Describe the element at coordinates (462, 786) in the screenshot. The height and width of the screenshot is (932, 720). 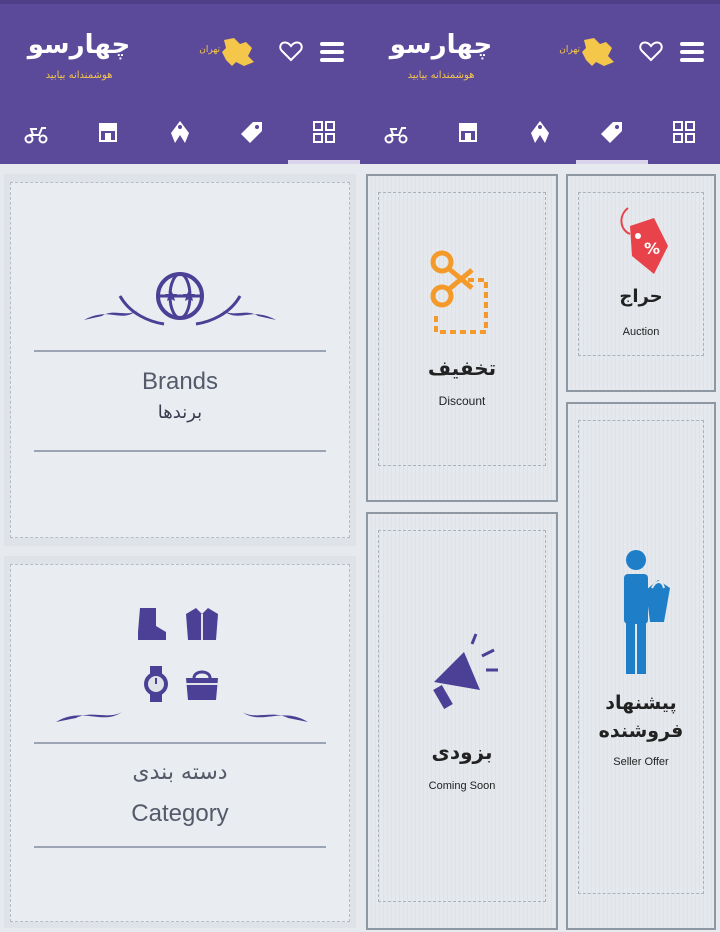
I see `coming-soon-title-en: Coming Soon` at that location.